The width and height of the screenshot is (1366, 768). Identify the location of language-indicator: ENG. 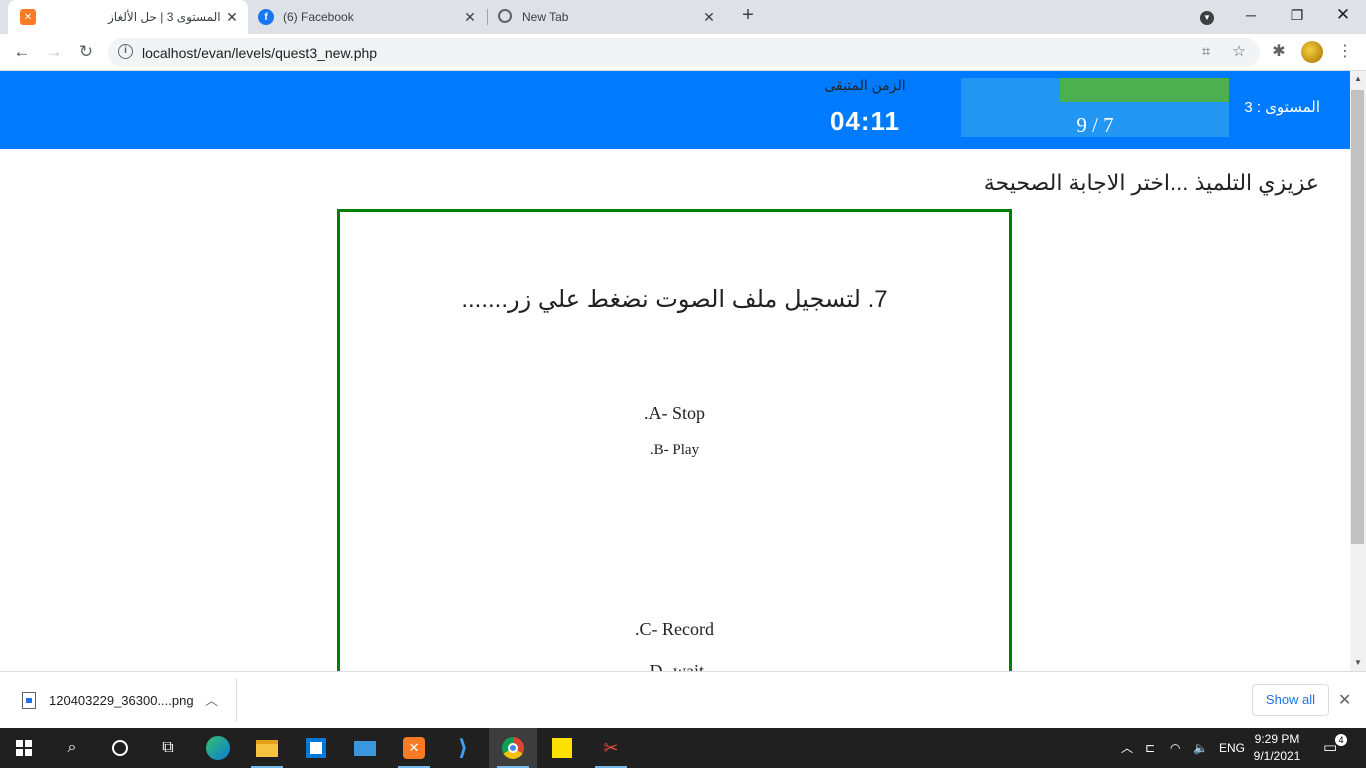
(1232, 748).